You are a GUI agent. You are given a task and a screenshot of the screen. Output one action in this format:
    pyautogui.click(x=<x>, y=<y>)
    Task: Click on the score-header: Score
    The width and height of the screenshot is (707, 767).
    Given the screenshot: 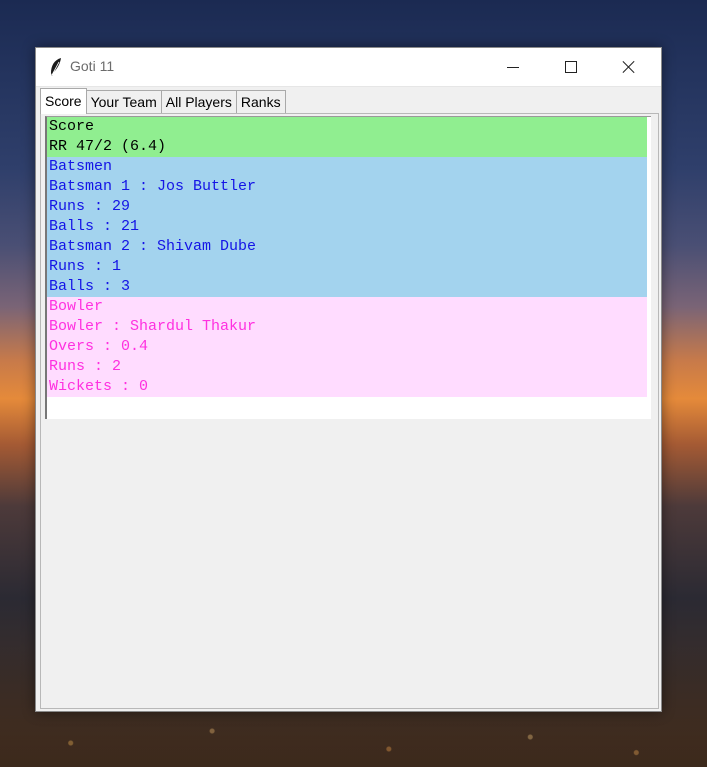 What is the action you would take?
    pyautogui.click(x=347, y=127)
    